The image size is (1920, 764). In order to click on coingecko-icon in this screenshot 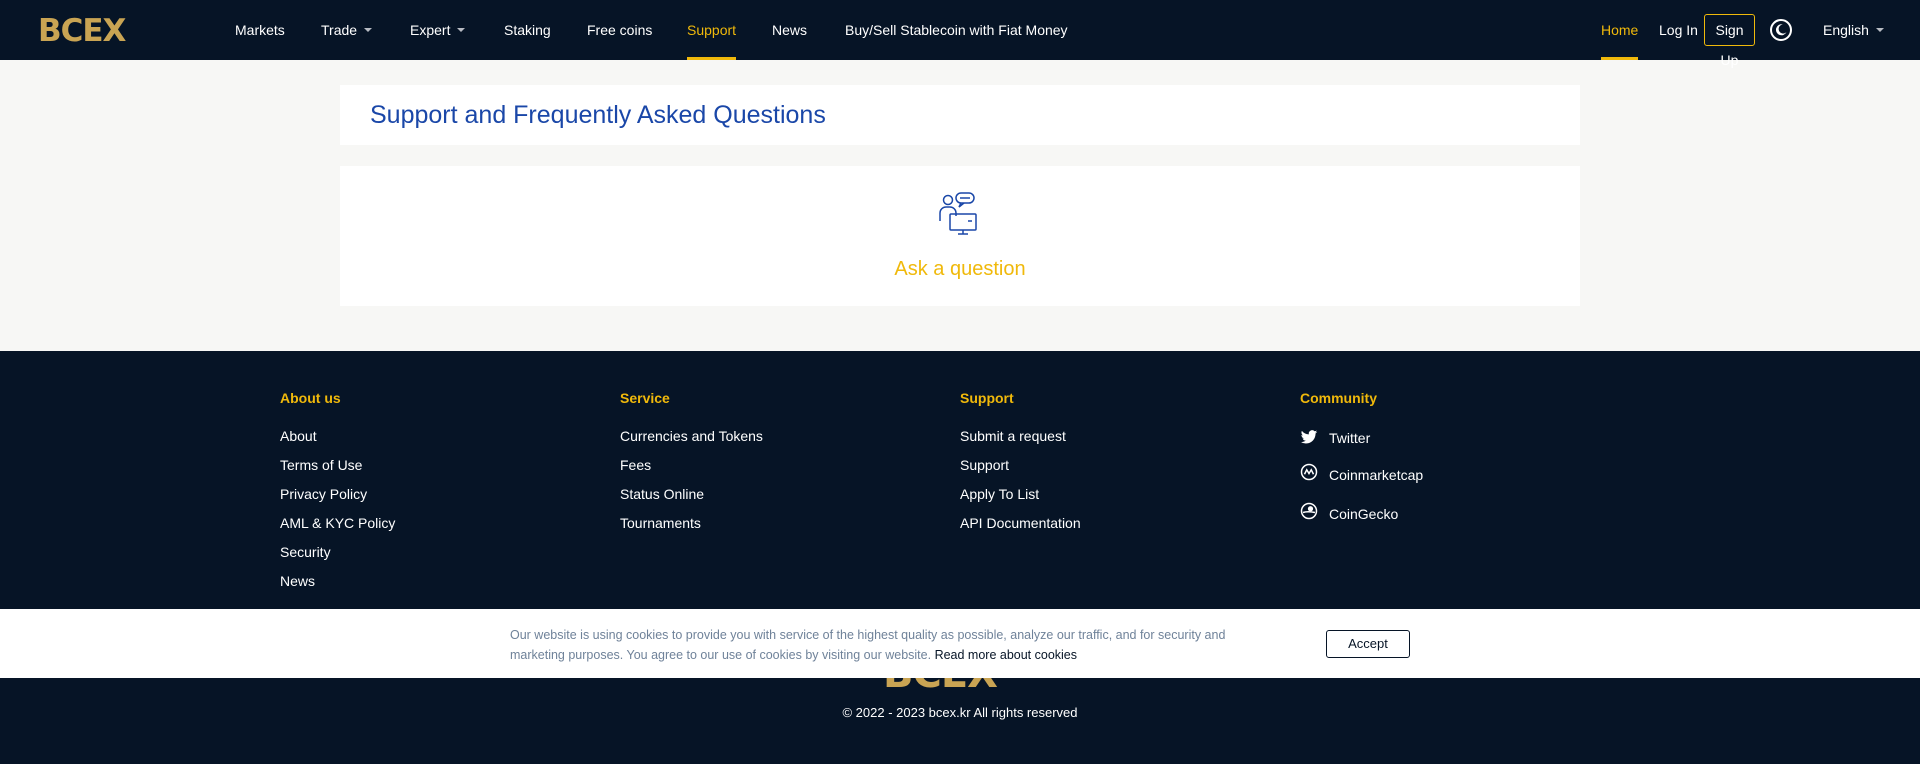, I will do `click(1309, 511)`.